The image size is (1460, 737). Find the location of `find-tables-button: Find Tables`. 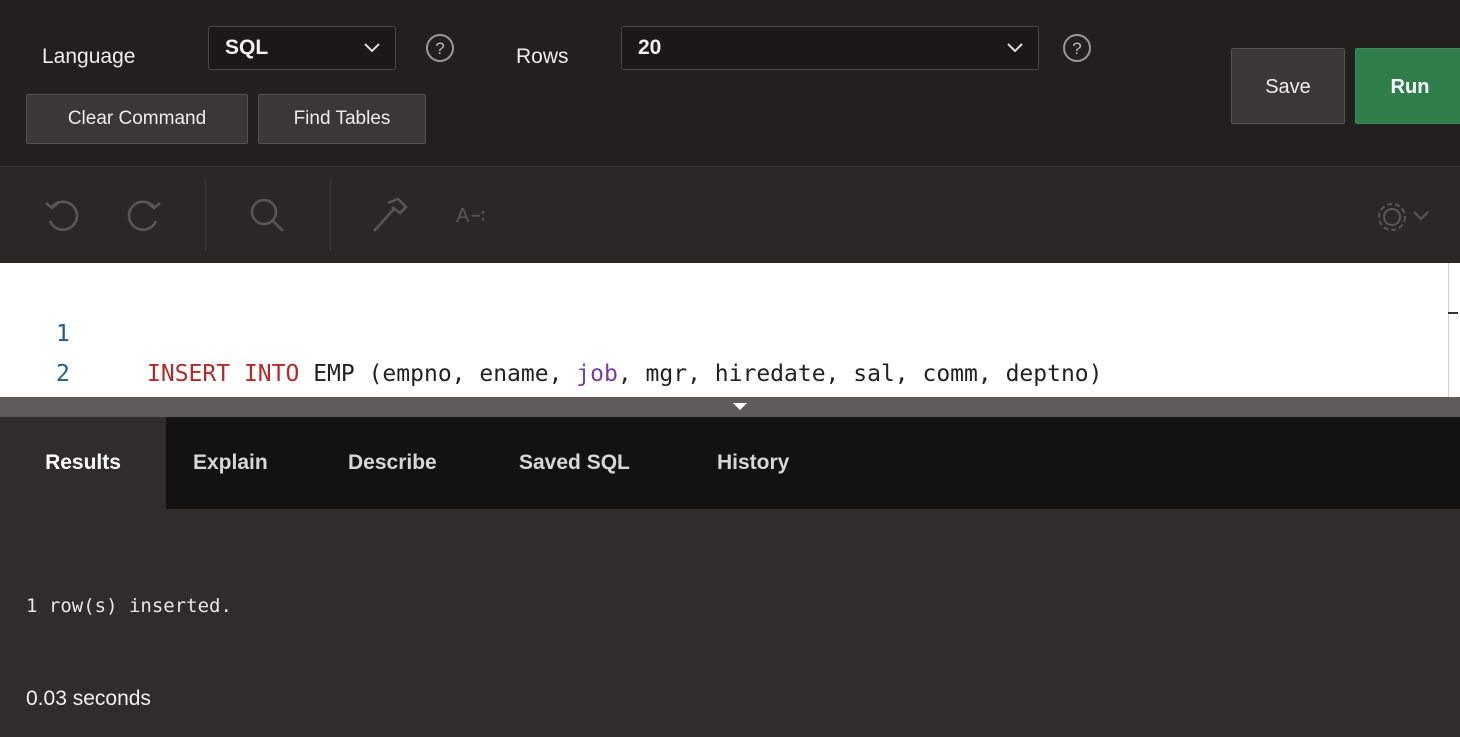

find-tables-button: Find Tables is located at coordinates (342, 119).